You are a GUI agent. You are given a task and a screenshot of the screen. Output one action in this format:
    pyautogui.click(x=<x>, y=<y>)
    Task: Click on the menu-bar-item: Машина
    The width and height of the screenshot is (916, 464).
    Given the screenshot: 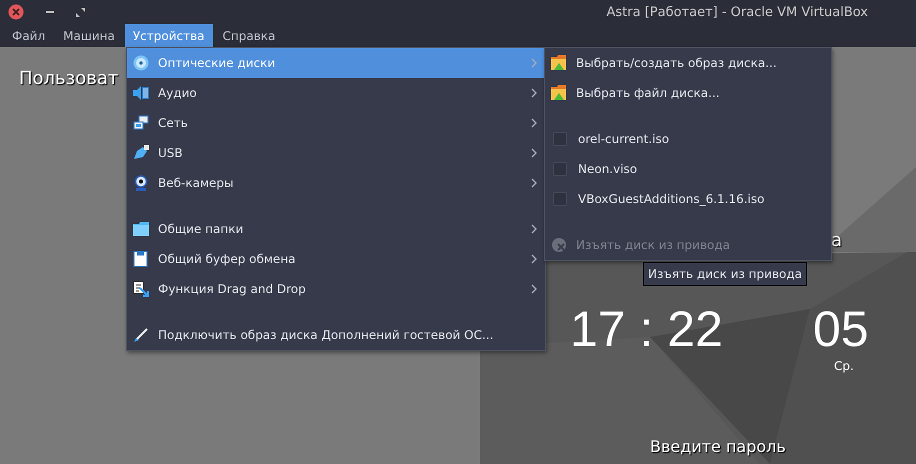 What is the action you would take?
    pyautogui.click(x=89, y=35)
    